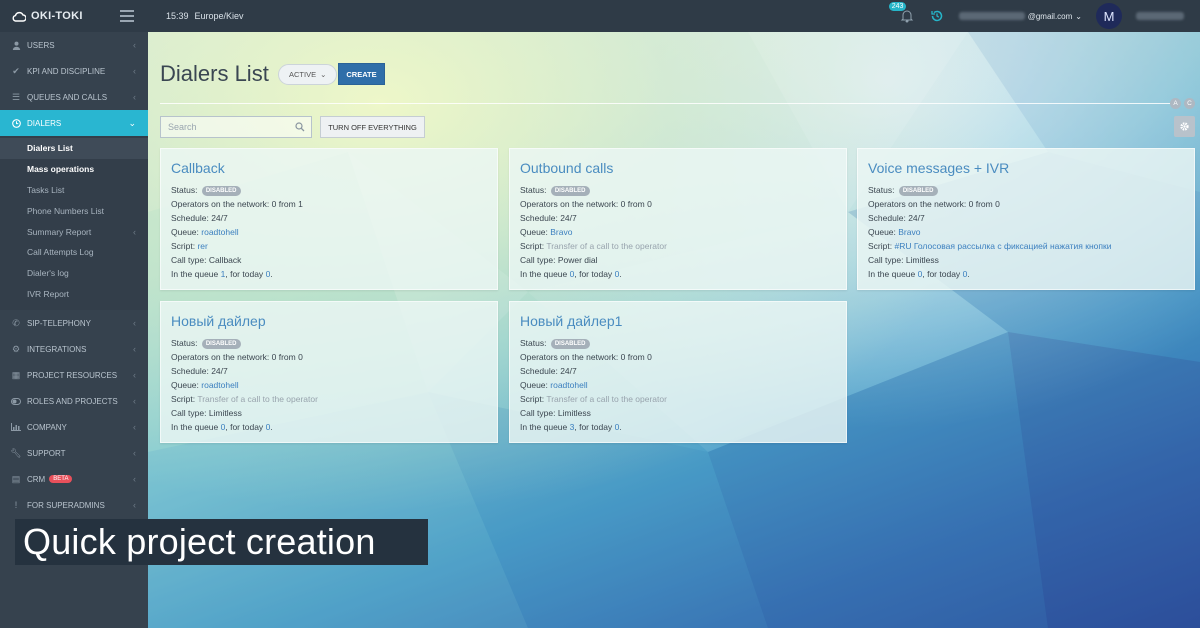 The width and height of the screenshot is (1200, 628). I want to click on operators-row: Operators on the network: 0 from 0, so click(329, 357).